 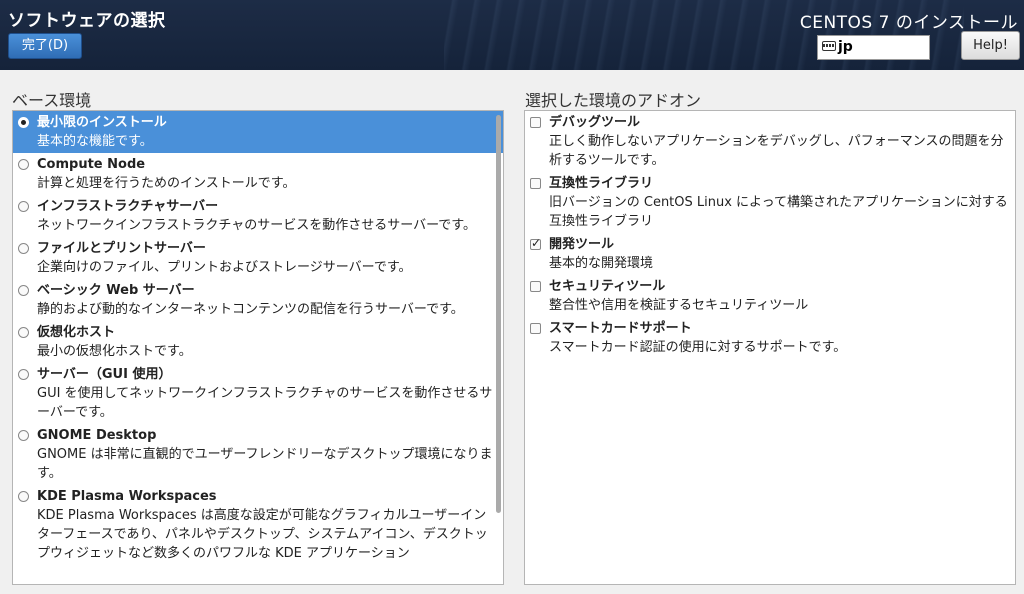 I want to click on environment-description: ネットワークインフラストラクチャのサービスを動作させるサーバーです。, so click(x=257, y=225).